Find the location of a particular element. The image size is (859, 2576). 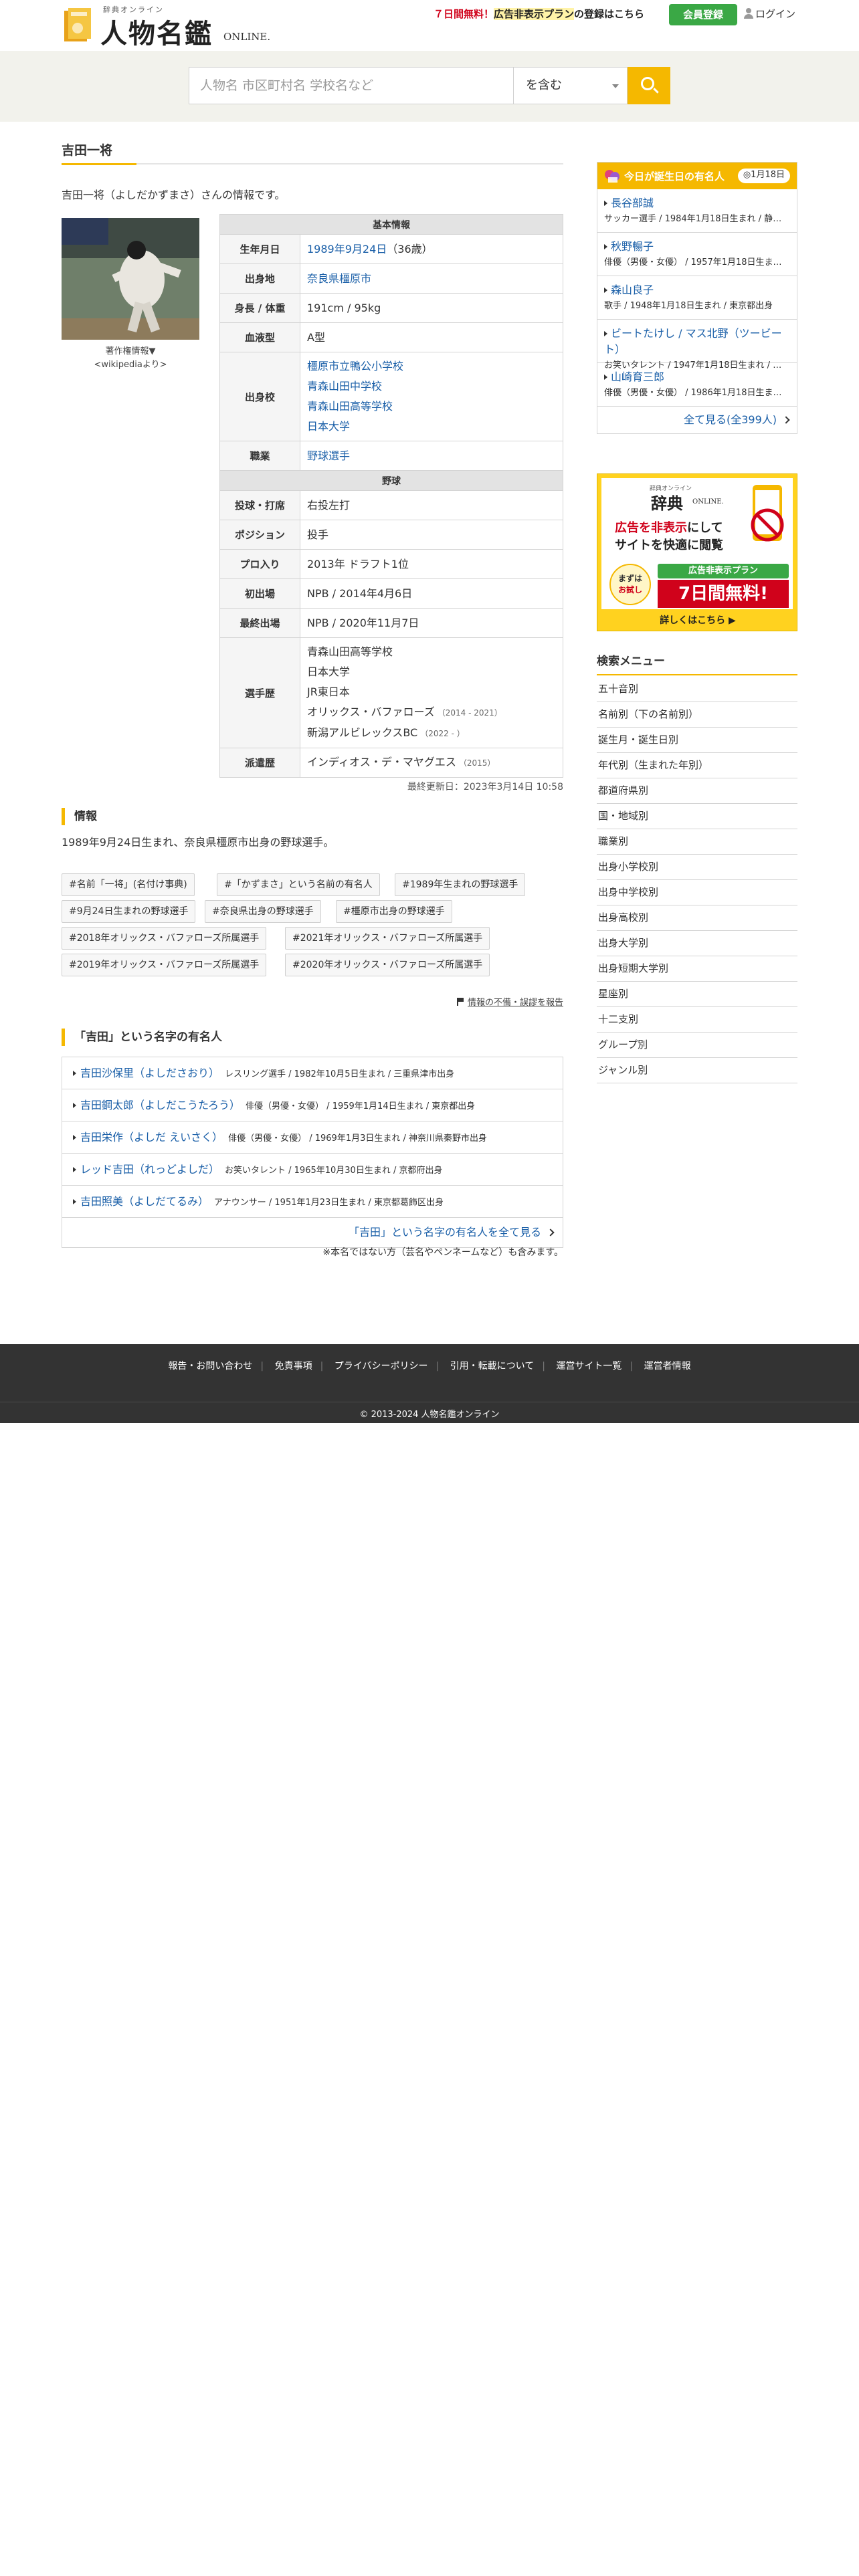

ad-free-promo-link: ７日間無料！広告非表示プランの登録はこちら is located at coordinates (539, 14).